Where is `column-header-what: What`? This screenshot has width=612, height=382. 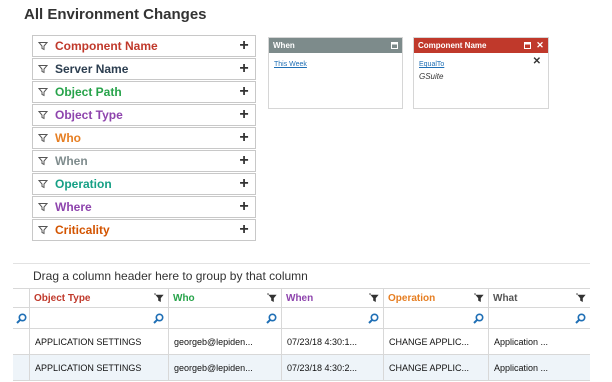
column-header-what: What is located at coordinates (539, 298).